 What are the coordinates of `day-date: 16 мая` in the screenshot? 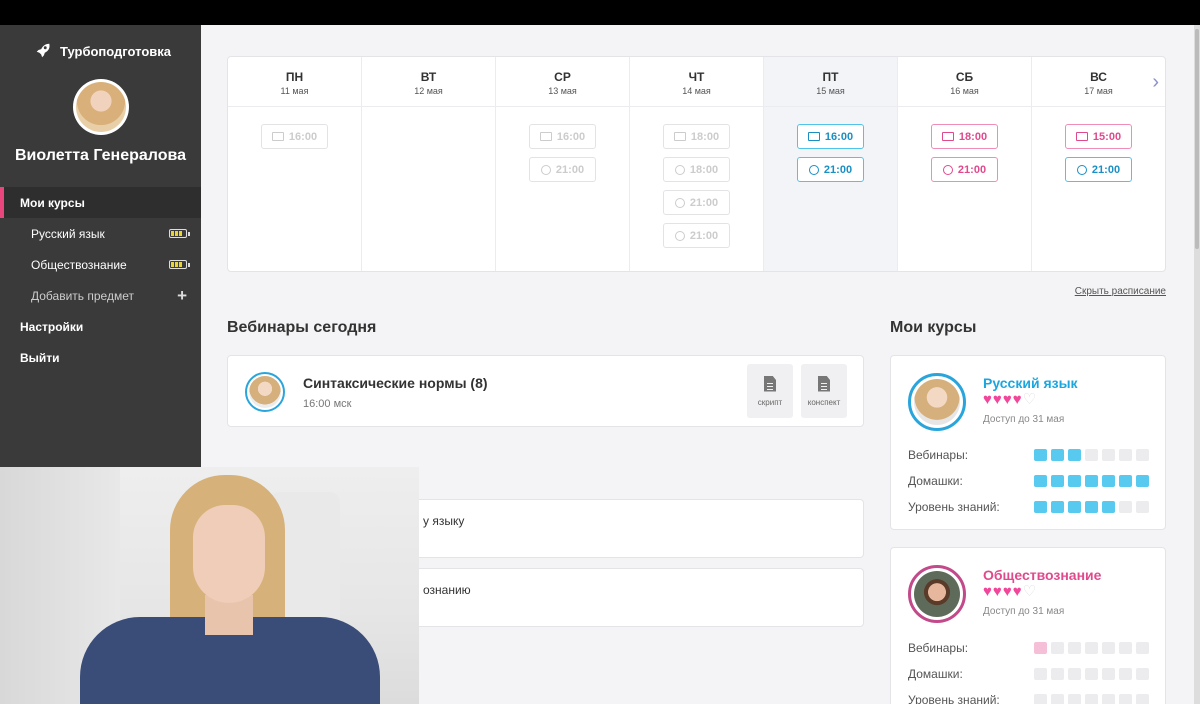 It's located at (964, 91).